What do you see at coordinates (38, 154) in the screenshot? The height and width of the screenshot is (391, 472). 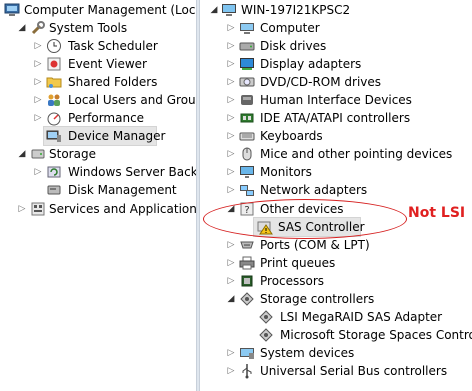 I see `storage-icon` at bounding box center [38, 154].